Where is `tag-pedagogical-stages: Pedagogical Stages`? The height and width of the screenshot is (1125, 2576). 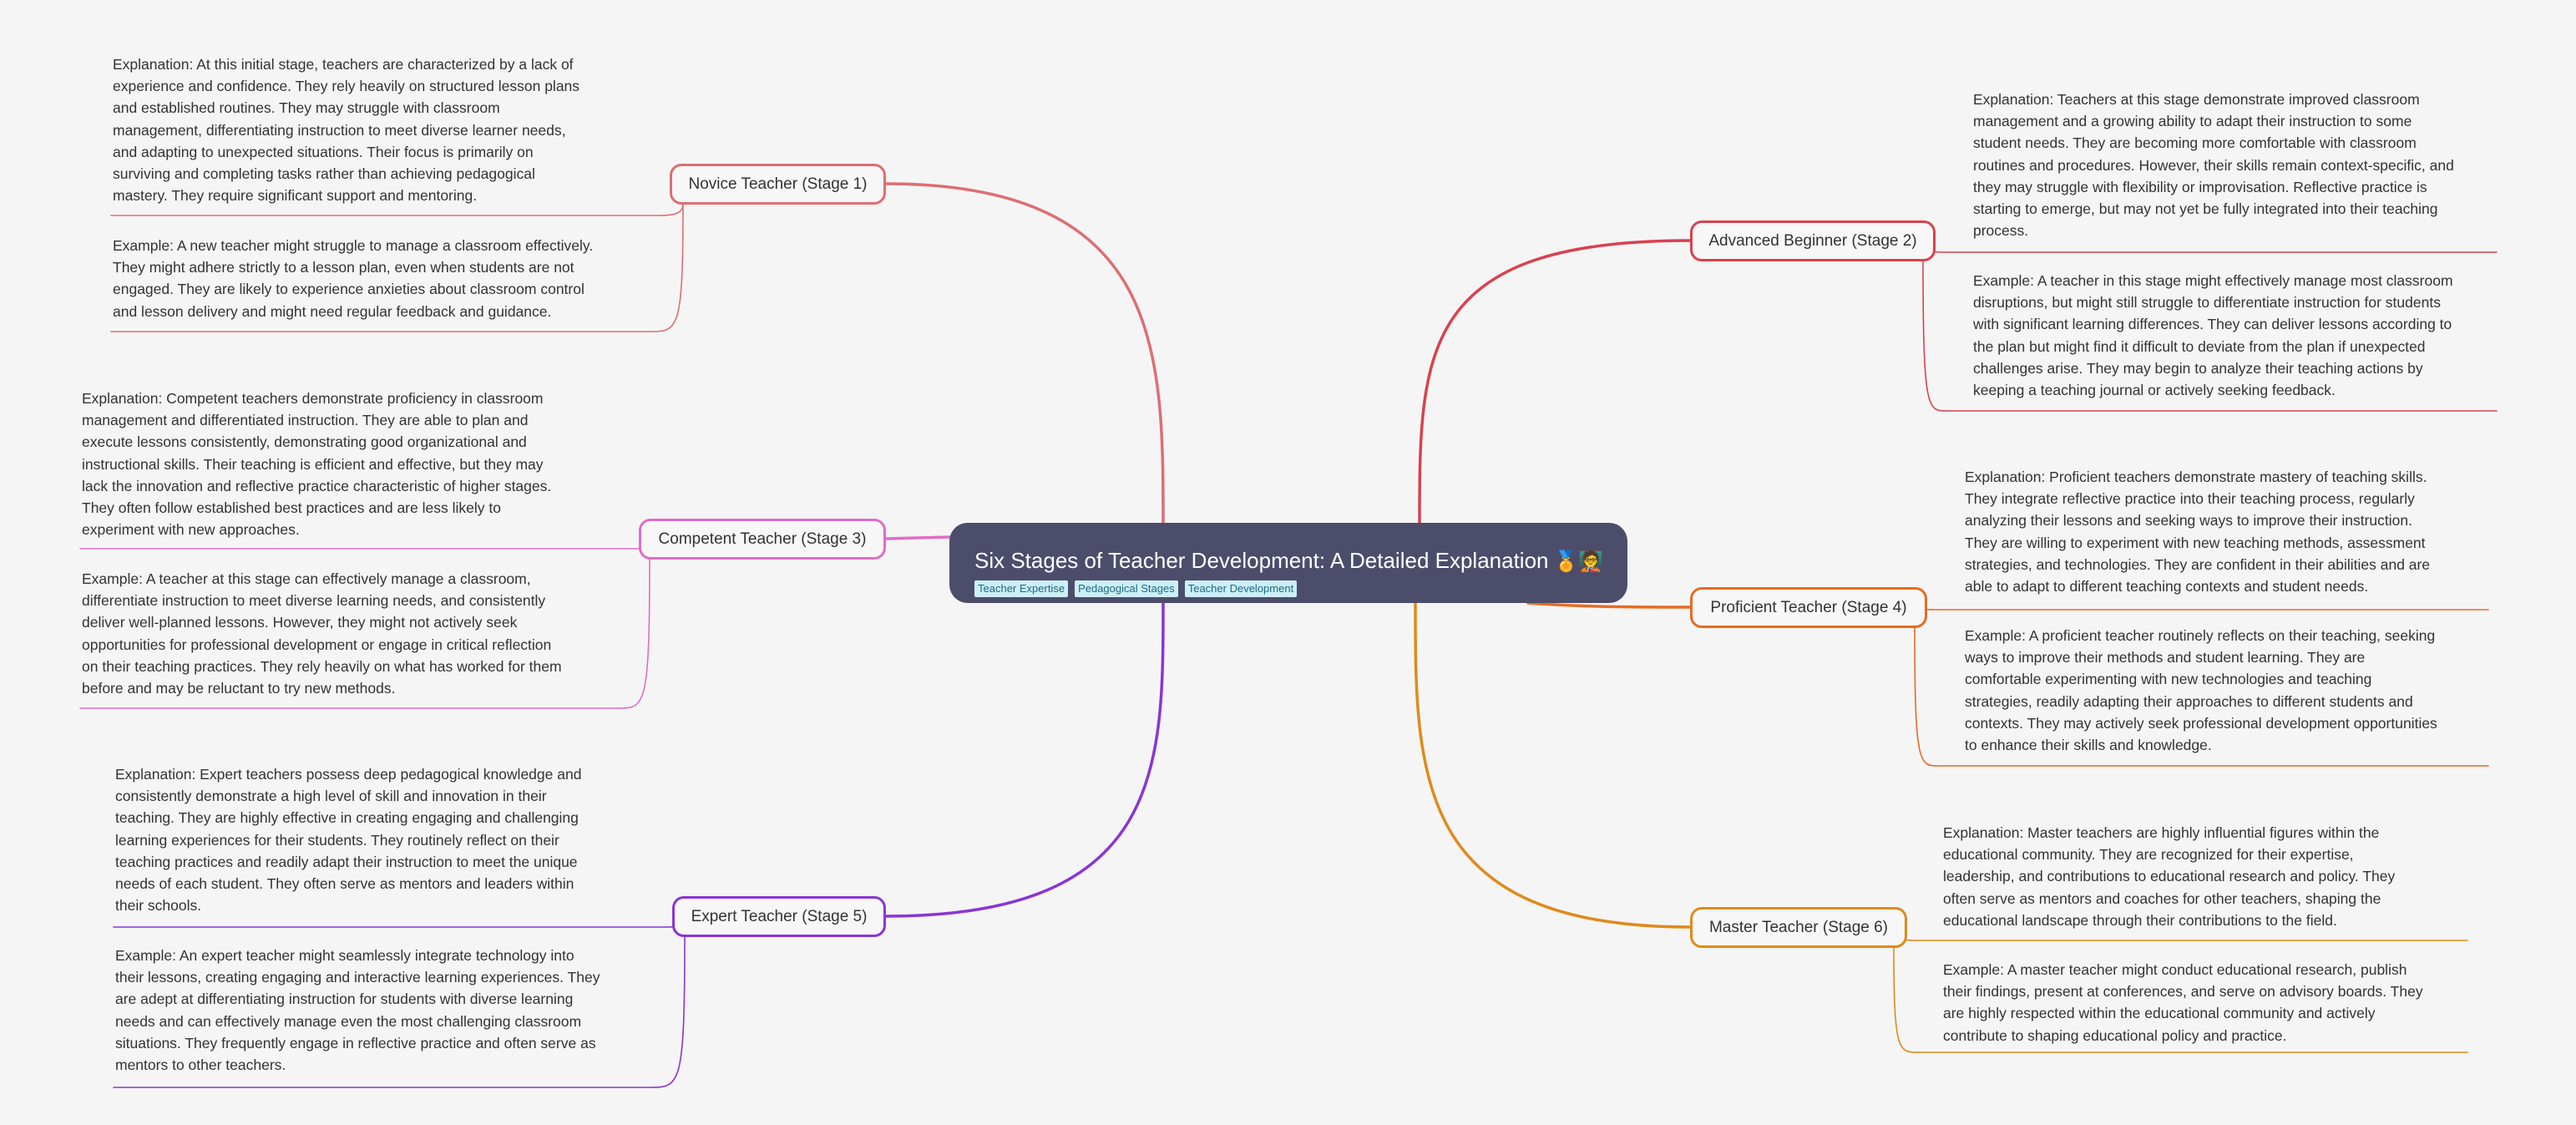 tag-pedagogical-stages: Pedagogical Stages is located at coordinates (1126, 588).